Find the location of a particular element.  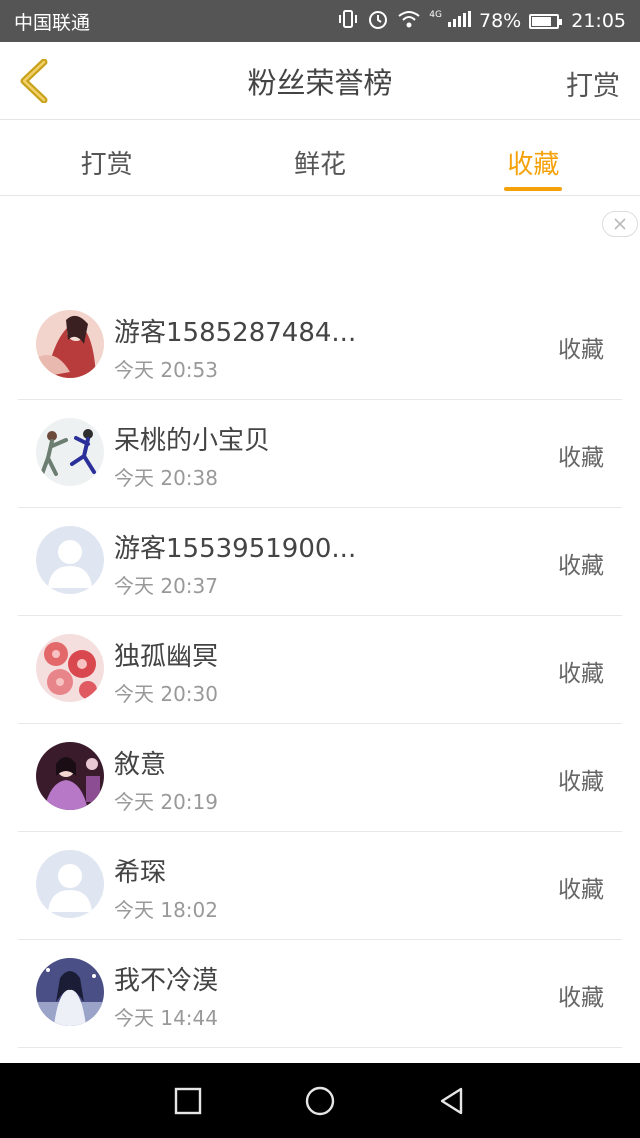

back-nav-icon is located at coordinates (452, 1101).